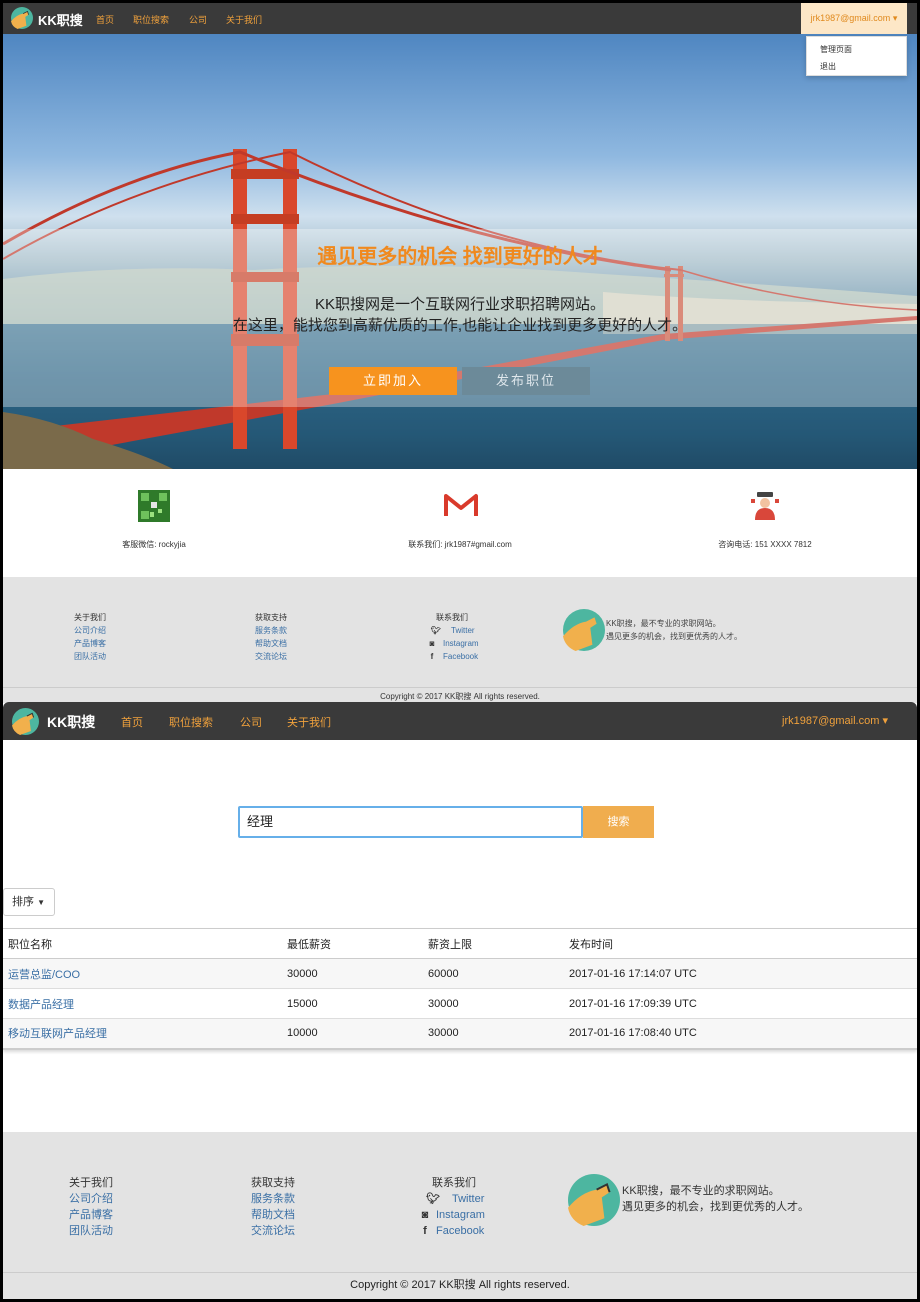 The image size is (920, 1302). I want to click on search-button: 搜索, so click(618, 822).